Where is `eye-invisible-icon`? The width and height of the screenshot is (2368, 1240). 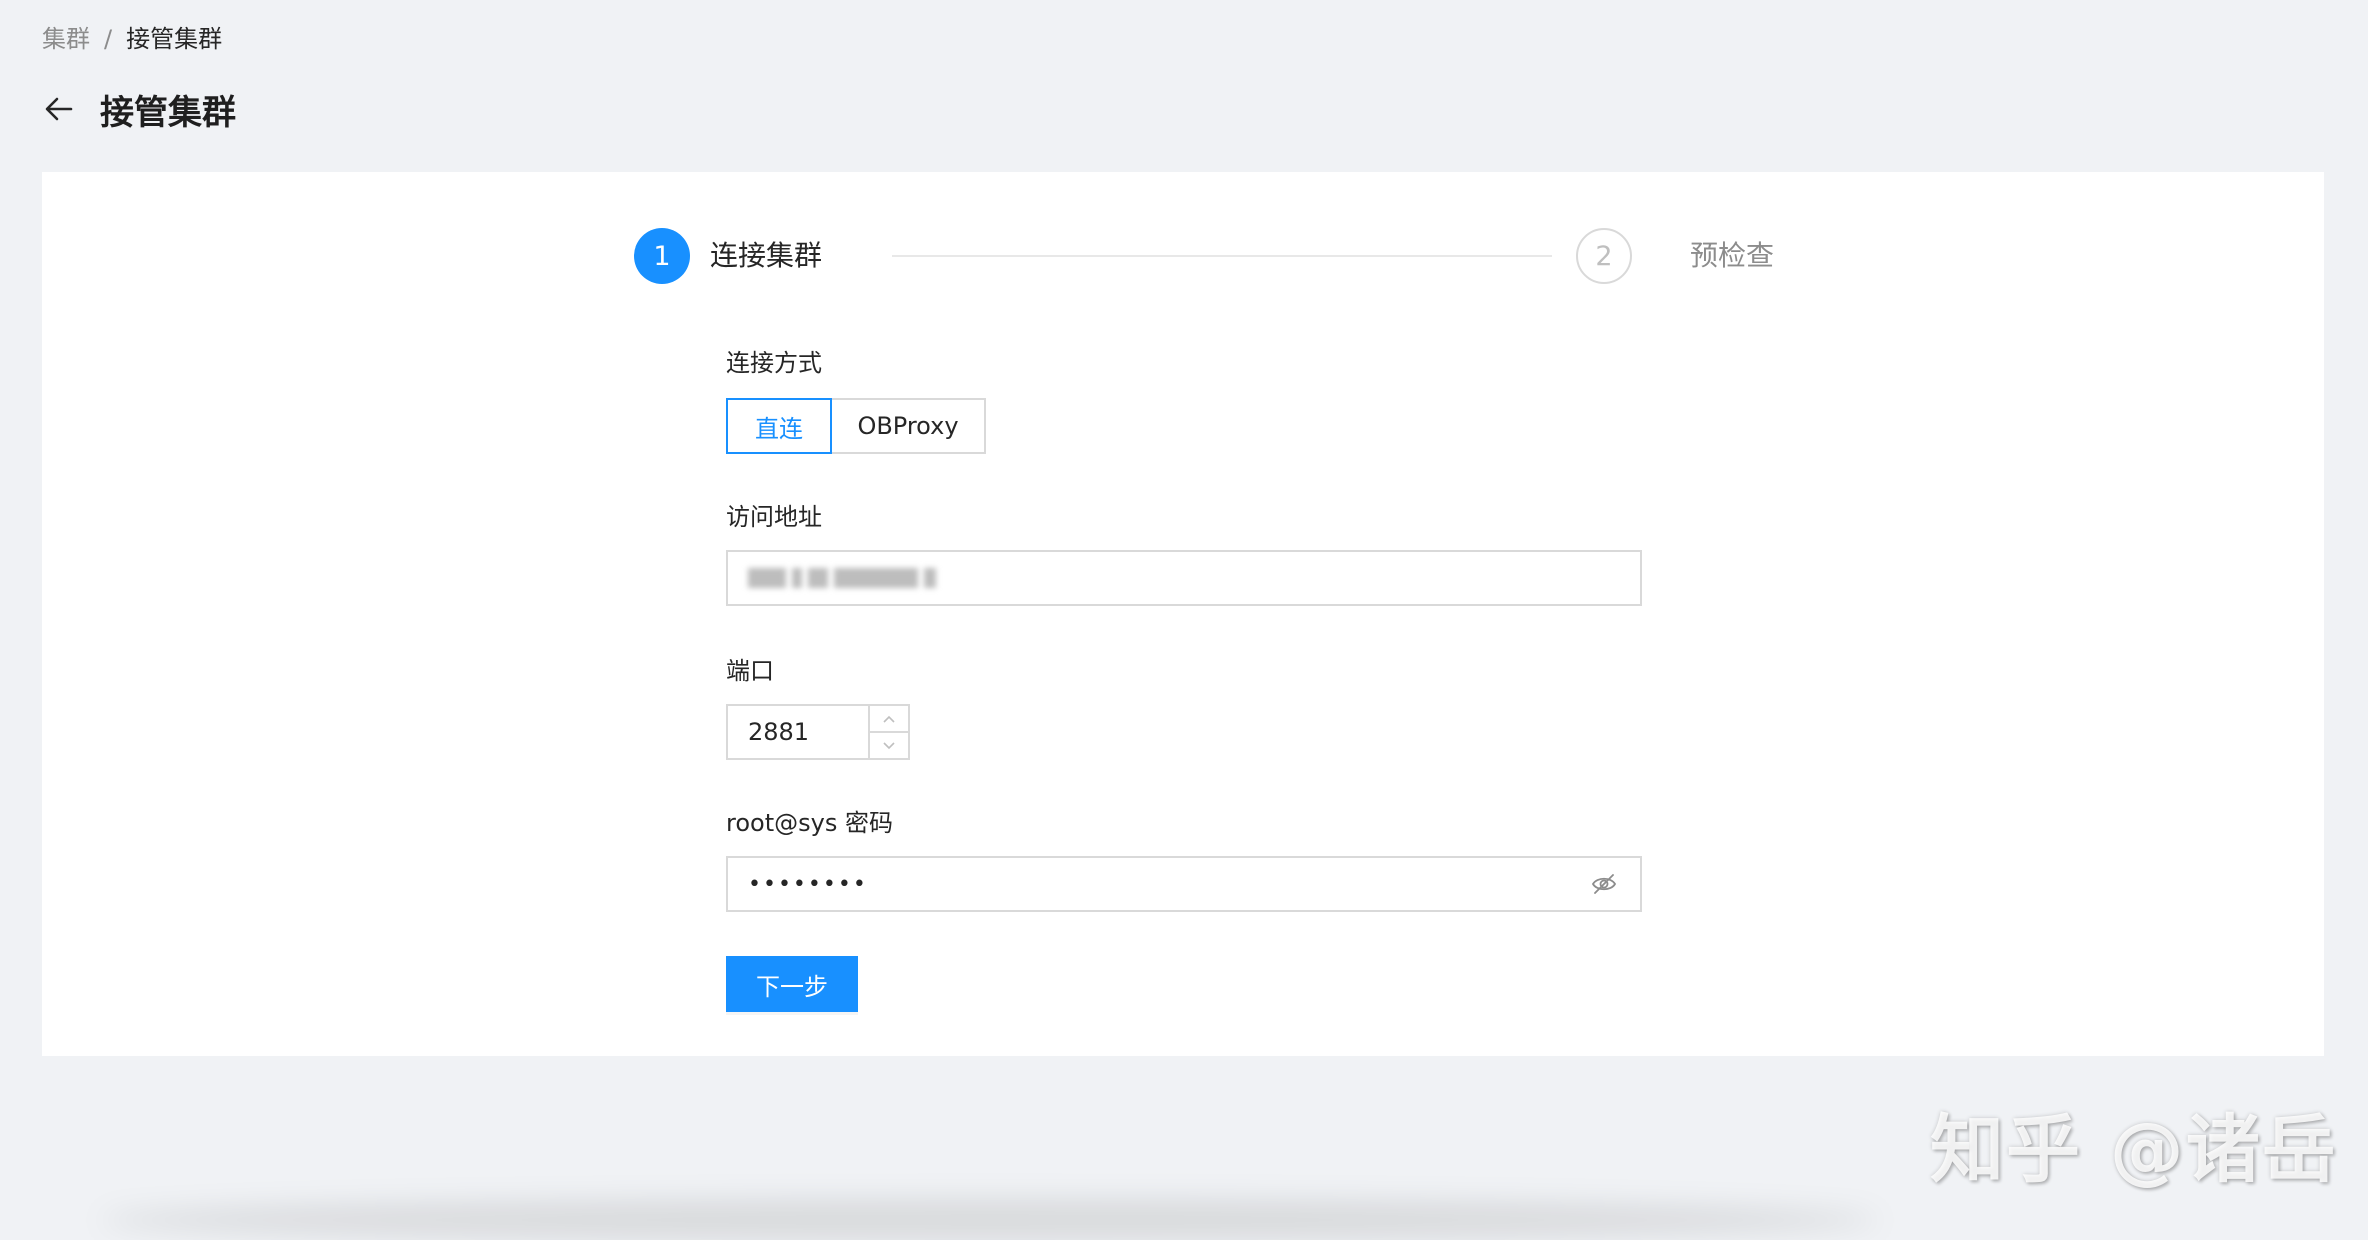
eye-invisible-icon is located at coordinates (1604, 884).